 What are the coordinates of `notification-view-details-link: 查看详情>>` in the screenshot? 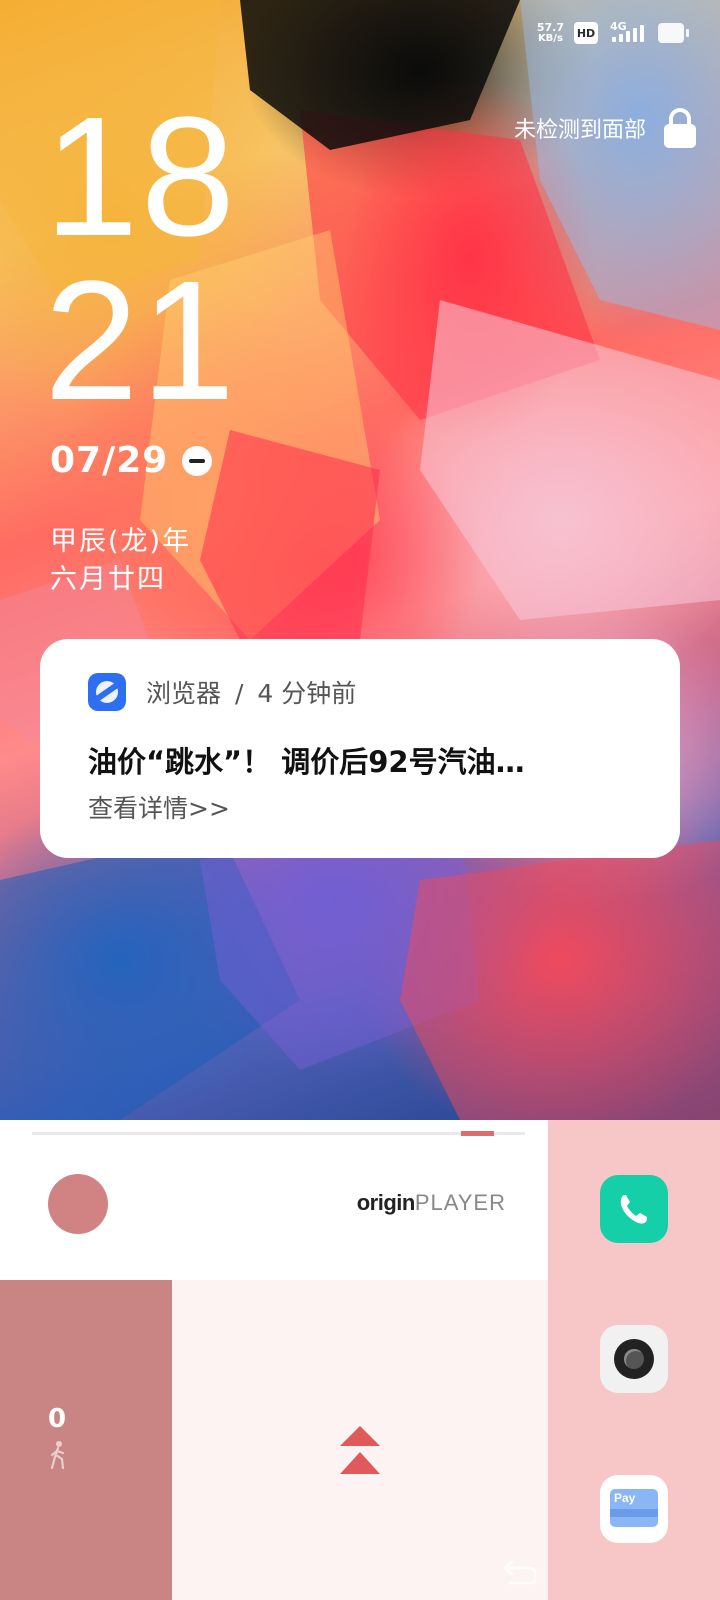 It's located at (159, 807).